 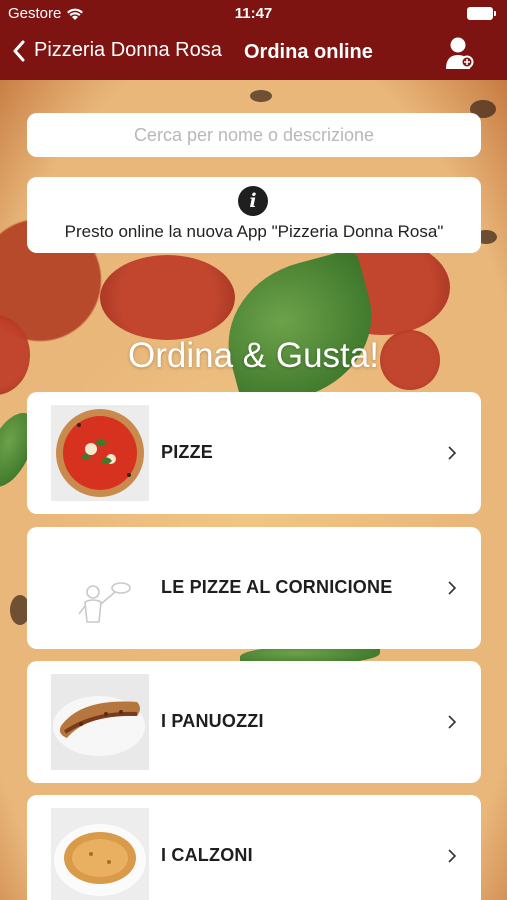 I want to click on category-label: PIZZE, so click(x=187, y=452).